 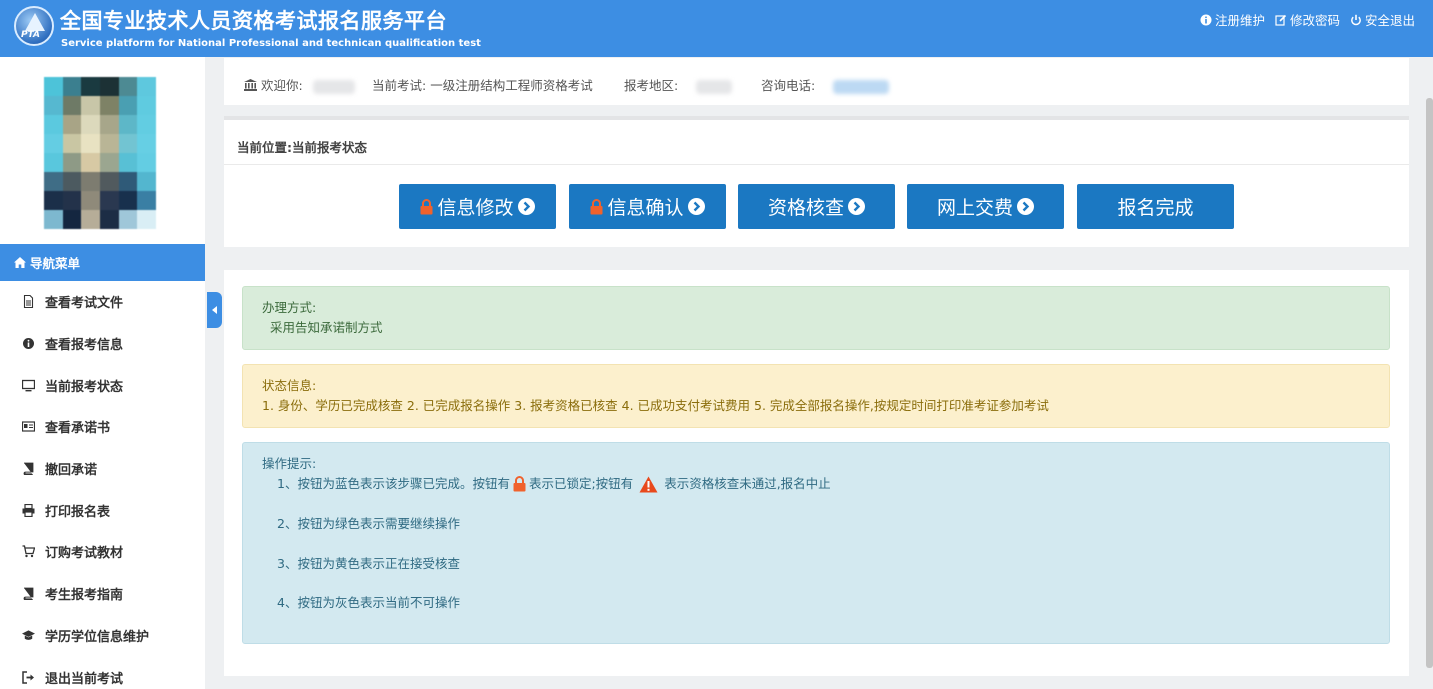 I want to click on page-scrollbar, so click(x=1429, y=383).